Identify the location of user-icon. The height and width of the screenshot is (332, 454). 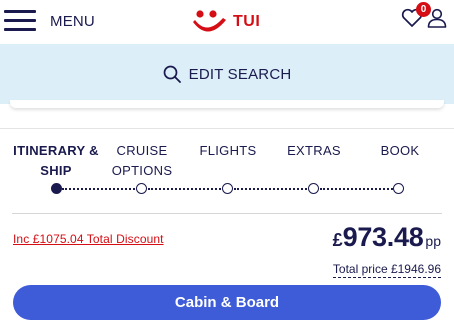
(437, 18).